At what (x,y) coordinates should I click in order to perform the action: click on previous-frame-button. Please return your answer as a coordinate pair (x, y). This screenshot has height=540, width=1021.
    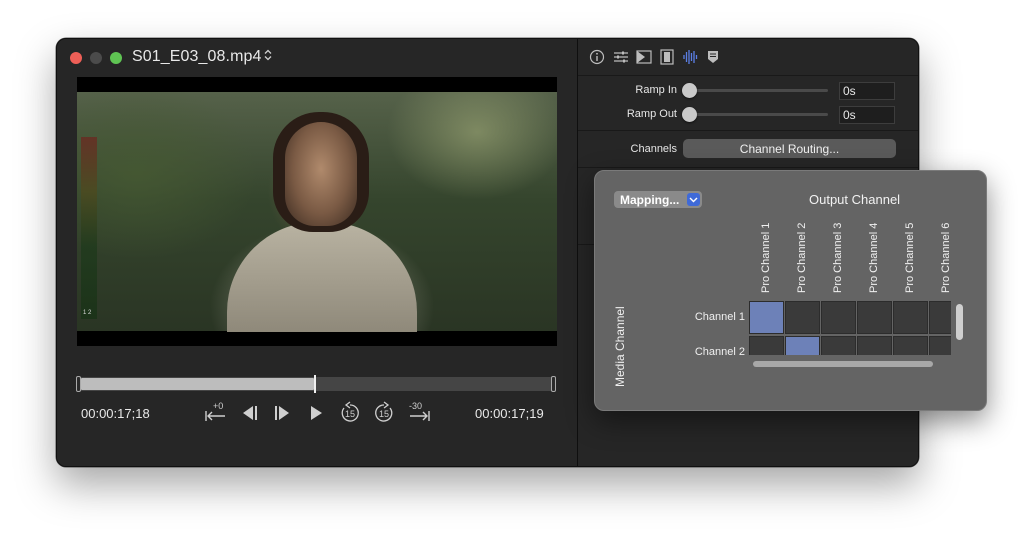
    Looking at the image, I should click on (249, 413).